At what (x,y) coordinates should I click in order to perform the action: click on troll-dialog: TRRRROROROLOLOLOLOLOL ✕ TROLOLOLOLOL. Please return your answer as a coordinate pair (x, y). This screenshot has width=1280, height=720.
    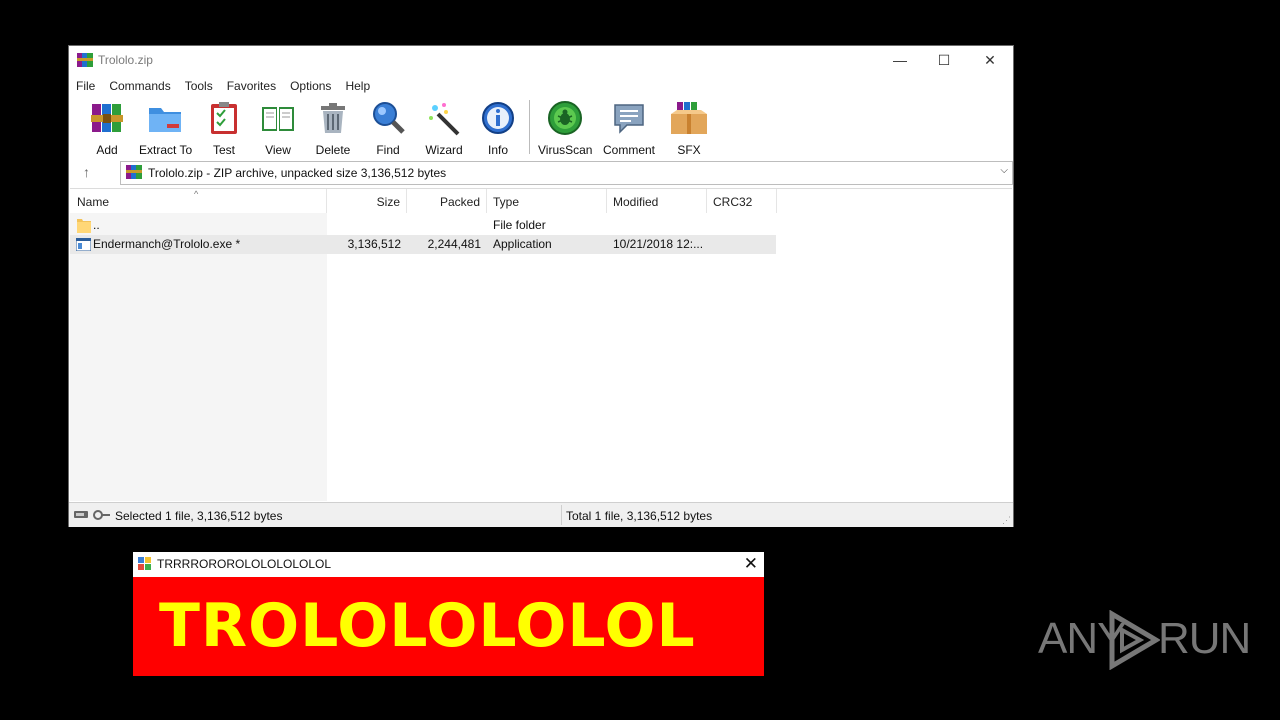
    Looking at the image, I should click on (448, 614).